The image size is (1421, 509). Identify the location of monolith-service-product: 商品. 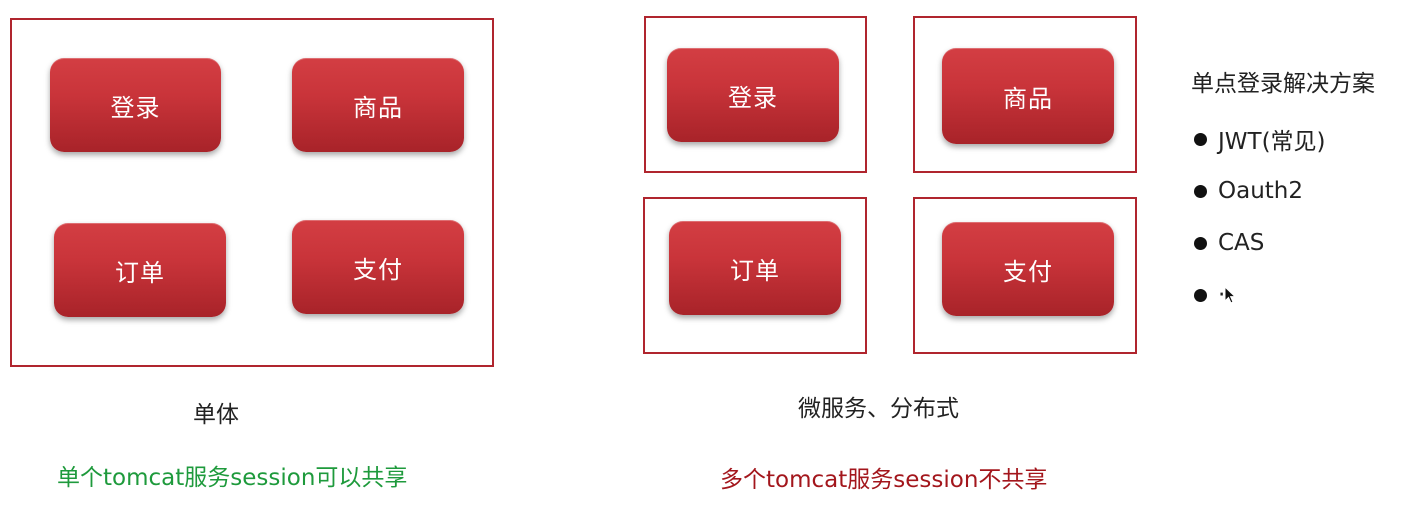
(378, 105).